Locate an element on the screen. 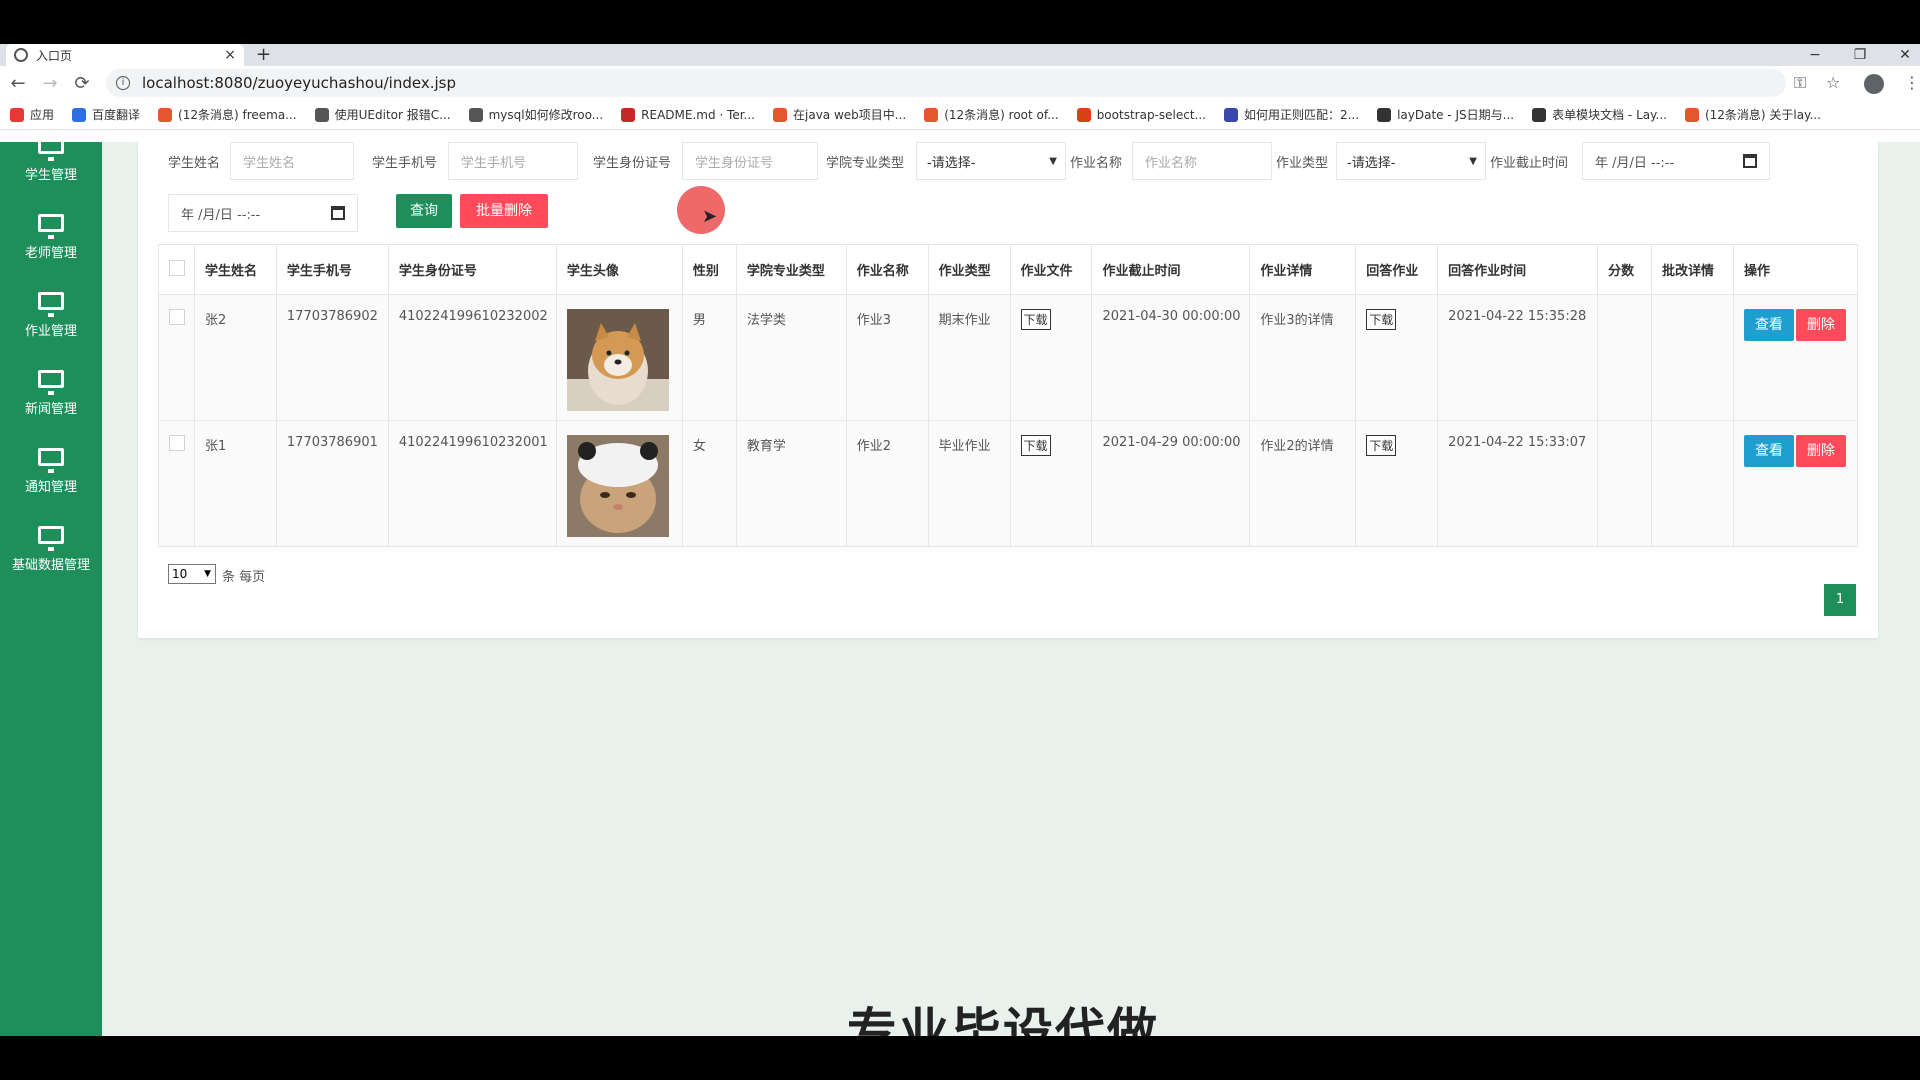 This screenshot has height=1080, width=1920. click-highlight is located at coordinates (701, 210).